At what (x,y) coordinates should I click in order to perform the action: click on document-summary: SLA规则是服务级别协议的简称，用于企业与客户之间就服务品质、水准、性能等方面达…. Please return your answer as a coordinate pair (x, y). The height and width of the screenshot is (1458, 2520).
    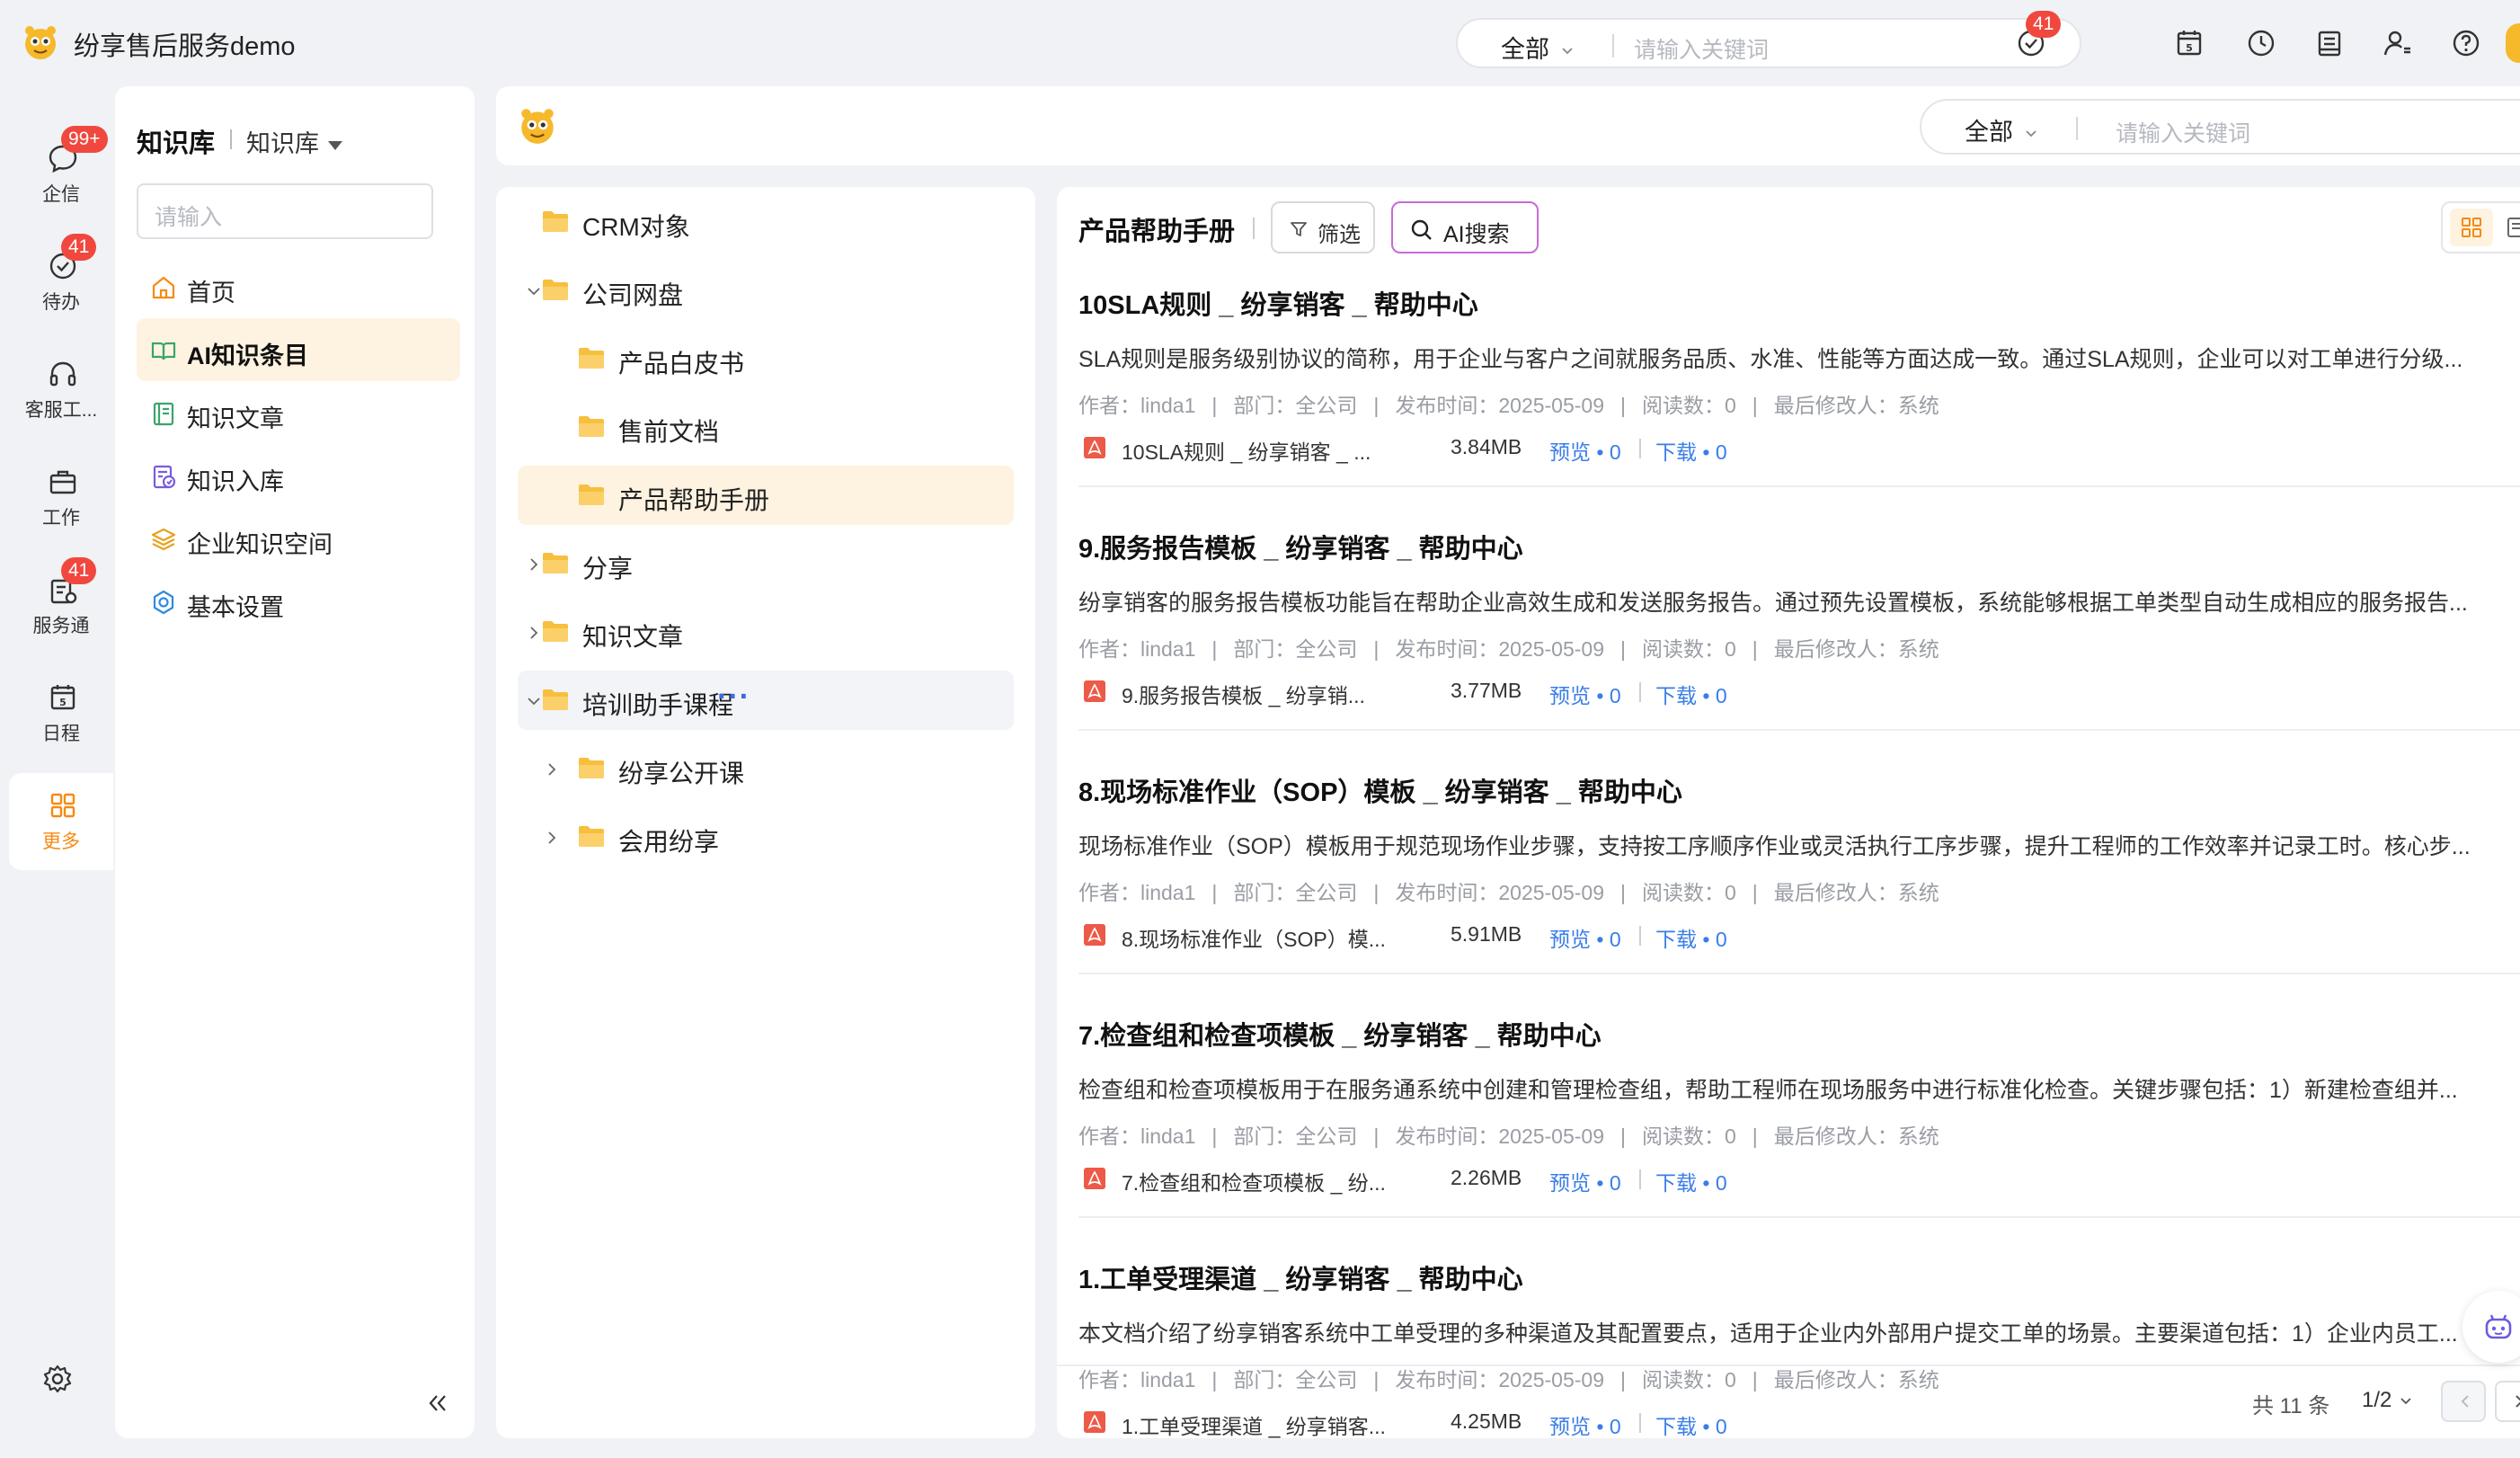
    Looking at the image, I should click on (1770, 359).